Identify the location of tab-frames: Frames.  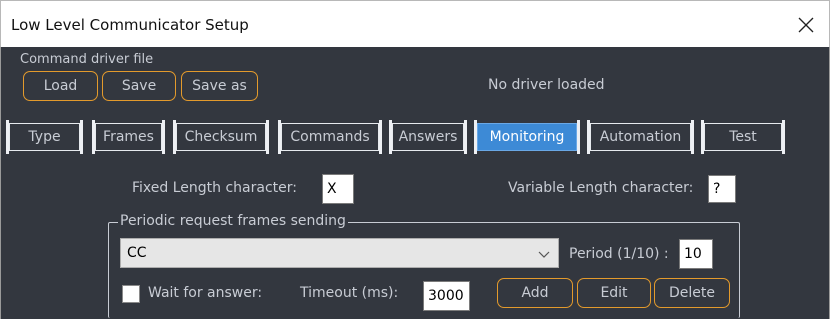
(128, 137).